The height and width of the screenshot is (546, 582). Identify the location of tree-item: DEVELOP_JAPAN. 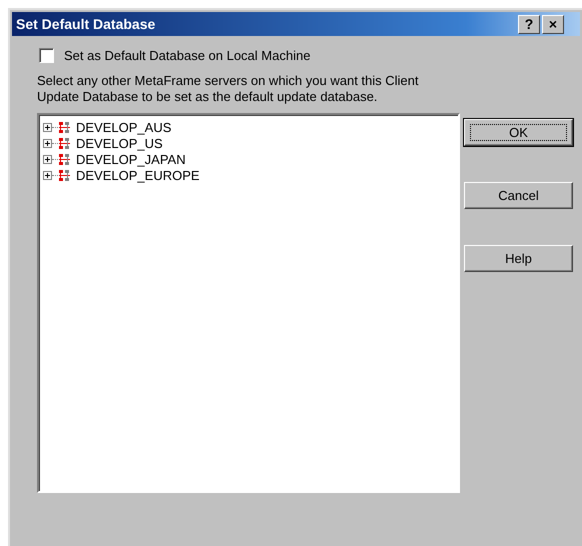
(131, 159).